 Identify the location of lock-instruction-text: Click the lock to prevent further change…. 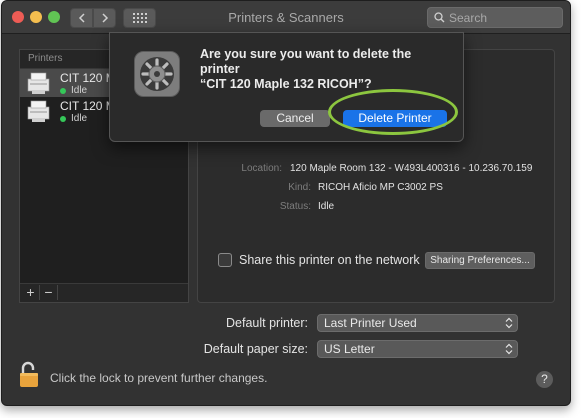
(159, 378).